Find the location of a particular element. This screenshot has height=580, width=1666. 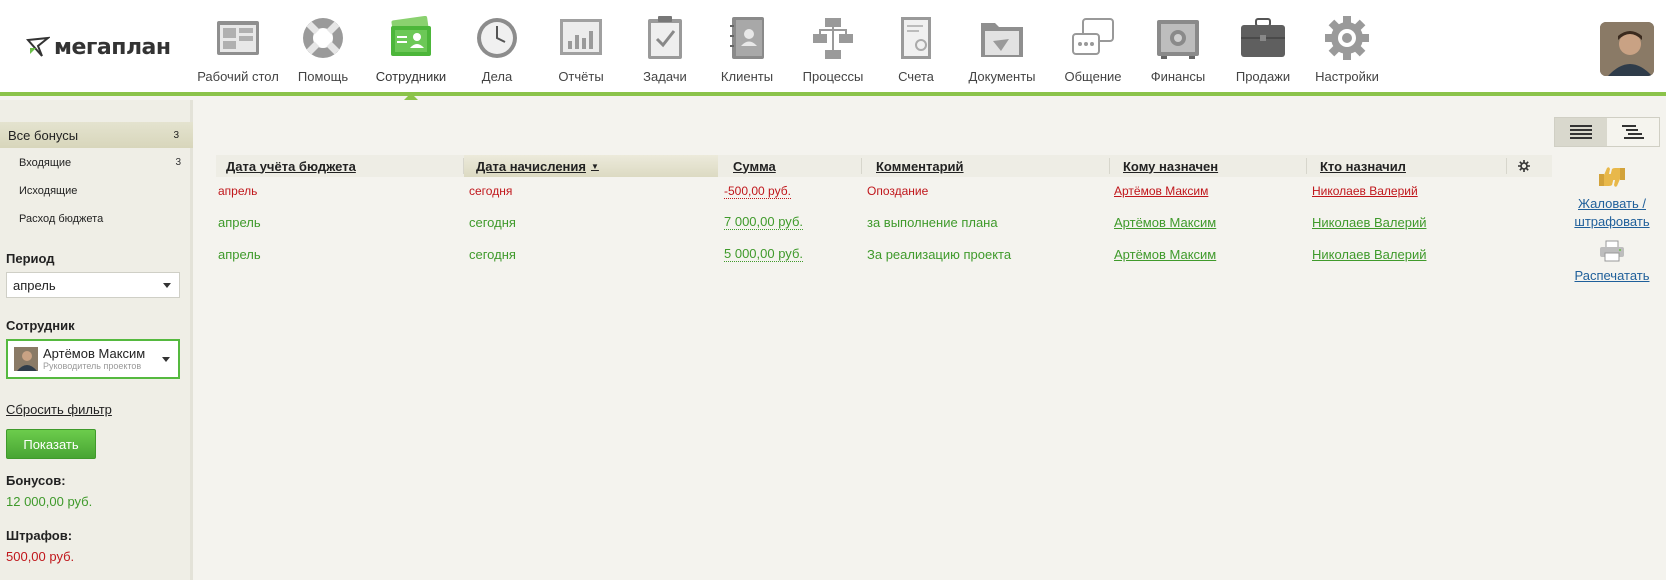

employee-role: Руководитель проектов is located at coordinates (92, 366).